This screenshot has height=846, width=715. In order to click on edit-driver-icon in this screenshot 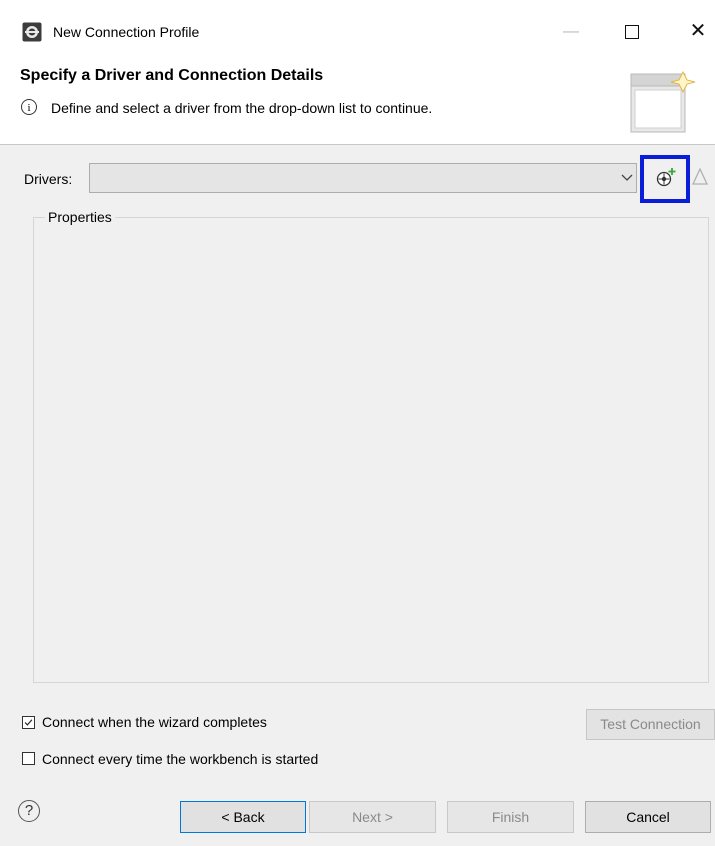, I will do `click(700, 176)`.